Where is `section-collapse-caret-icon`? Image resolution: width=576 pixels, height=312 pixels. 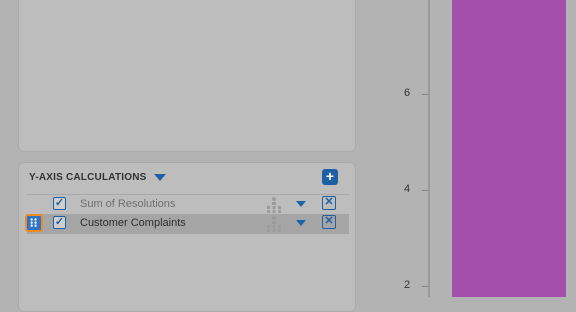
section-collapse-caret-icon is located at coordinates (160, 177).